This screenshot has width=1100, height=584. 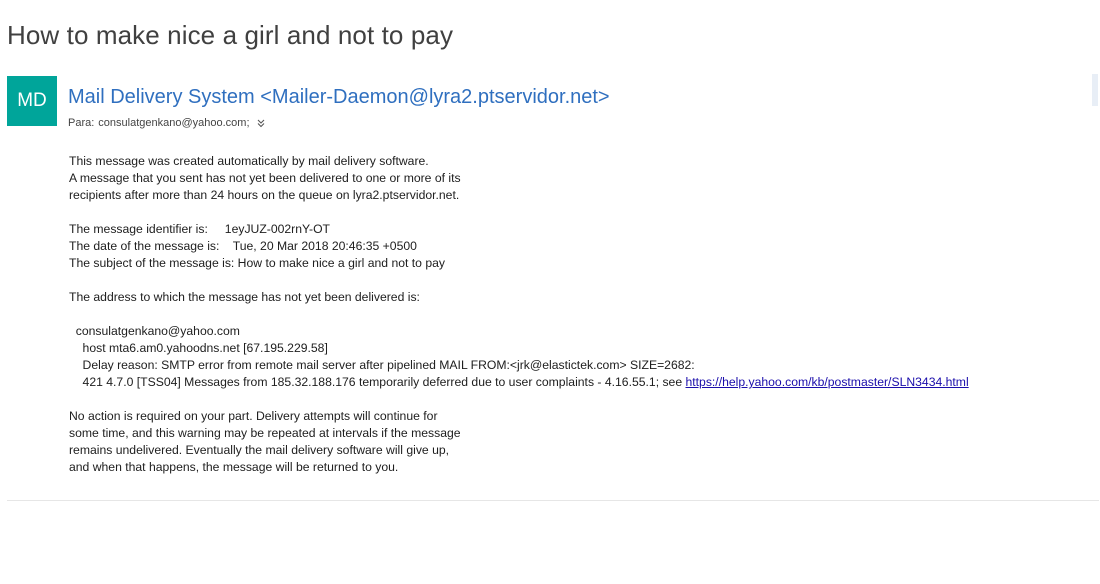 What do you see at coordinates (32, 101) in the screenshot?
I see `sender-avatar: MD` at bounding box center [32, 101].